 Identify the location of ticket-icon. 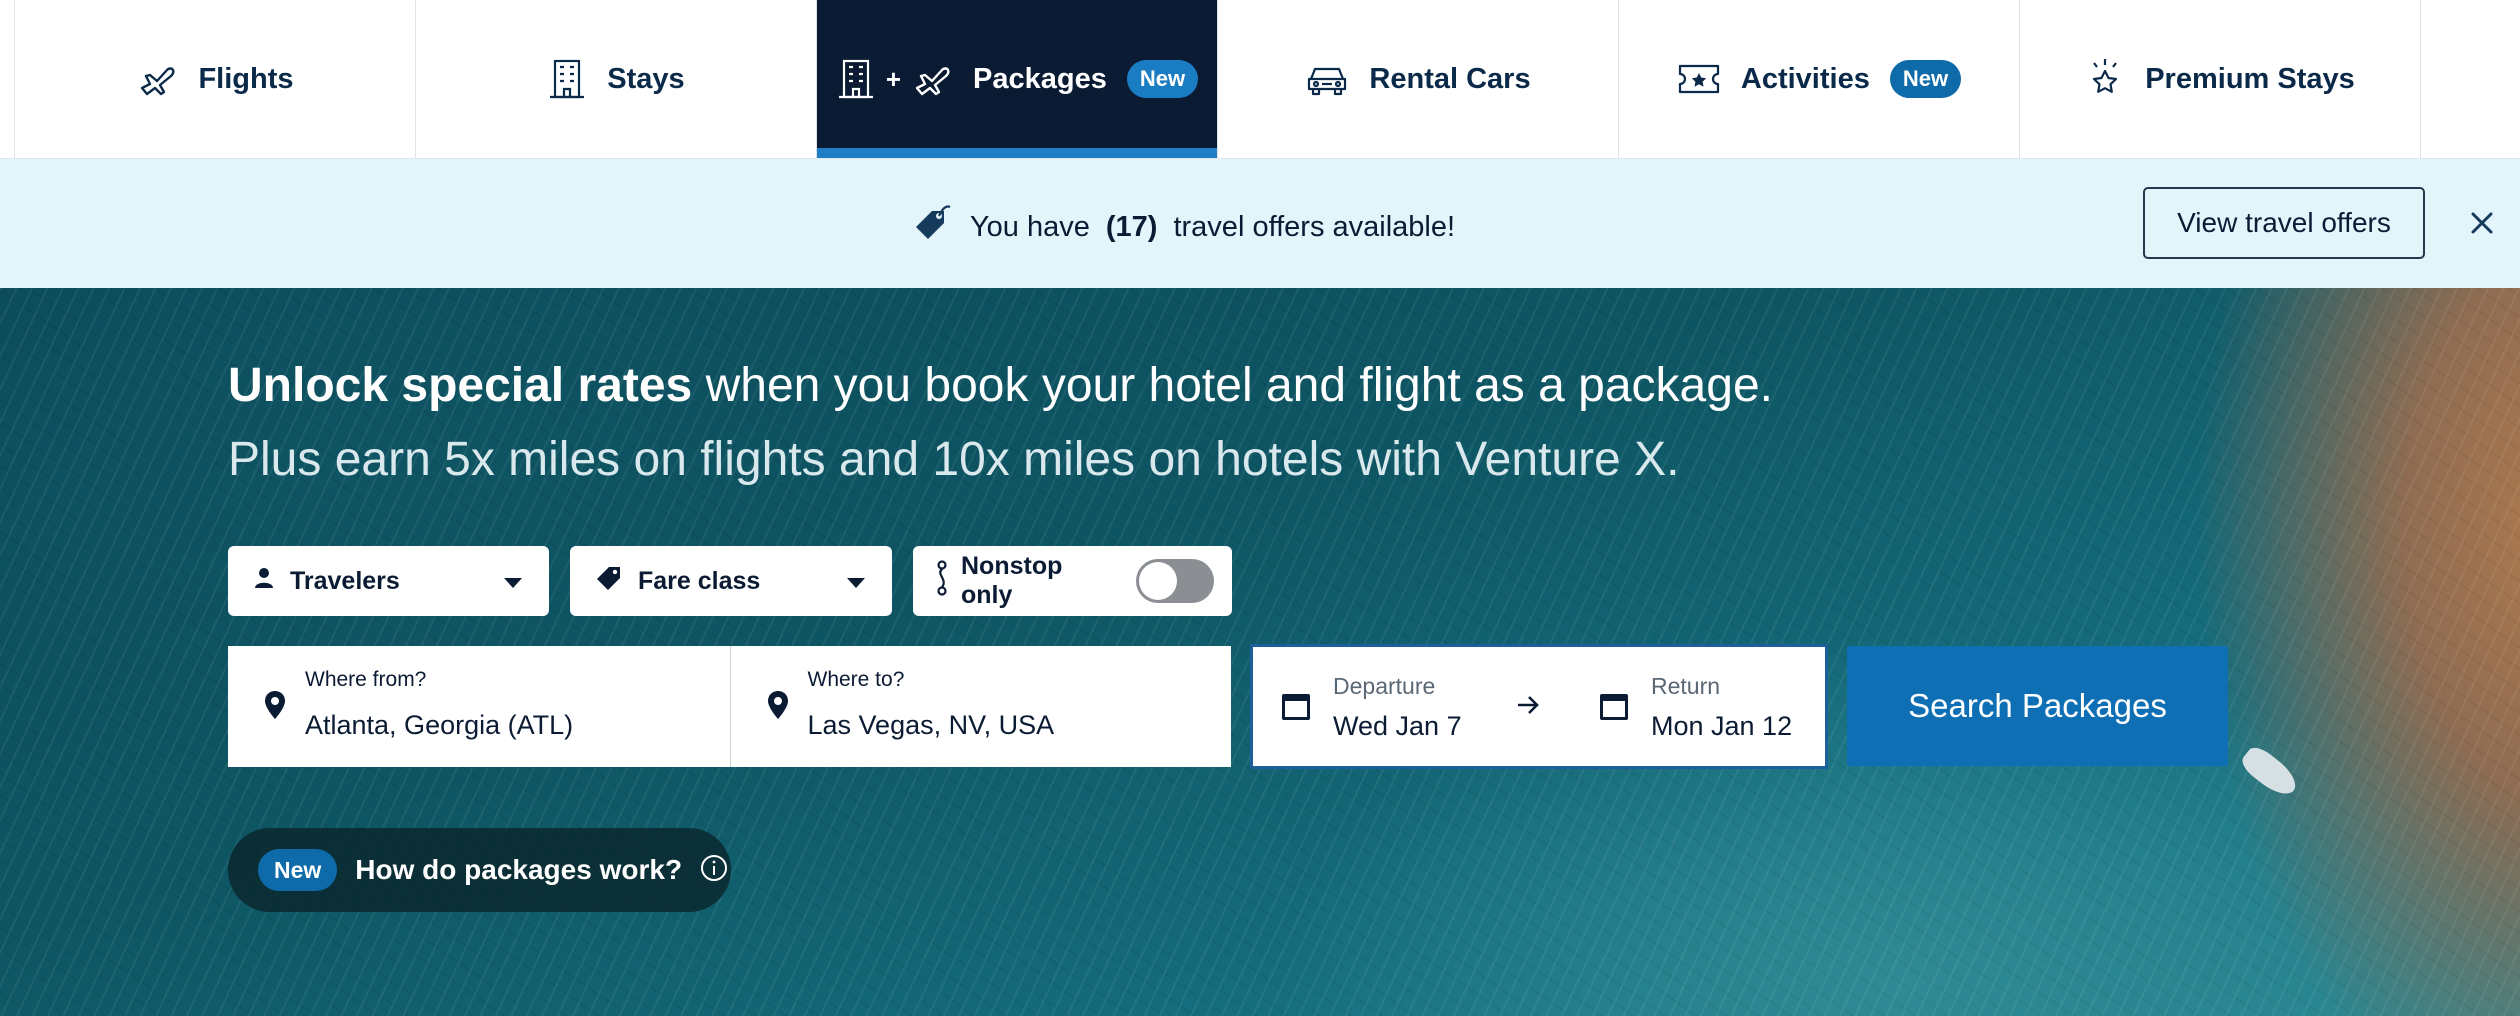
(1699, 79).